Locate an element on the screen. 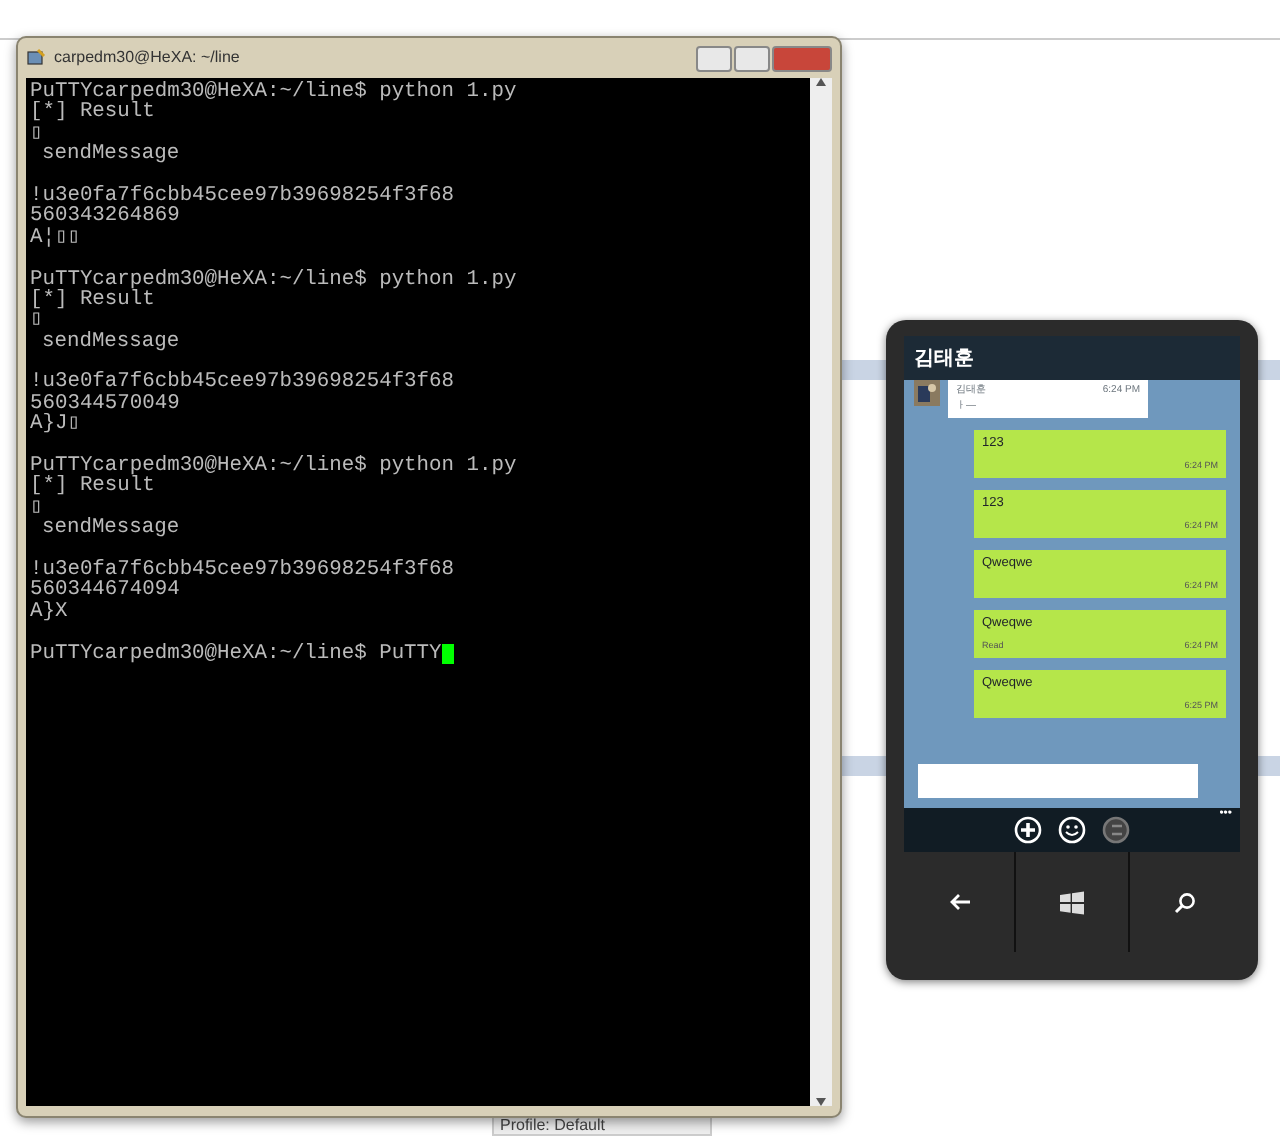  window-title: carpedm30@HeXA: ~/line is located at coordinates (147, 58).